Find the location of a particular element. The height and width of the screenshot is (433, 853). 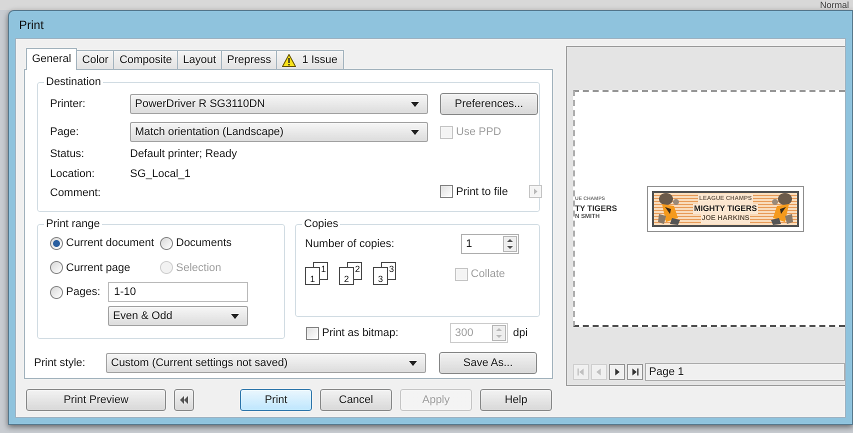

checkbox-label: Print to file is located at coordinates (482, 192).